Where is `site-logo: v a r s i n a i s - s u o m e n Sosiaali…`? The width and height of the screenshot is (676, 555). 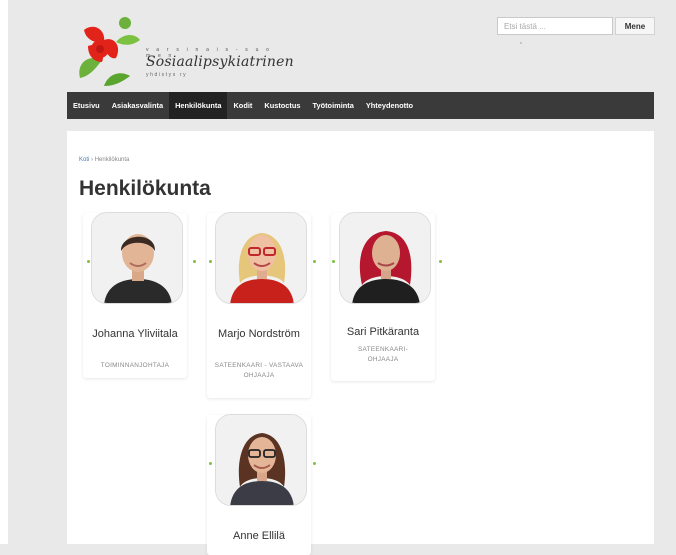 site-logo: v a r s i n a i s - s u o m e n Sosiaali… is located at coordinates (184, 52).